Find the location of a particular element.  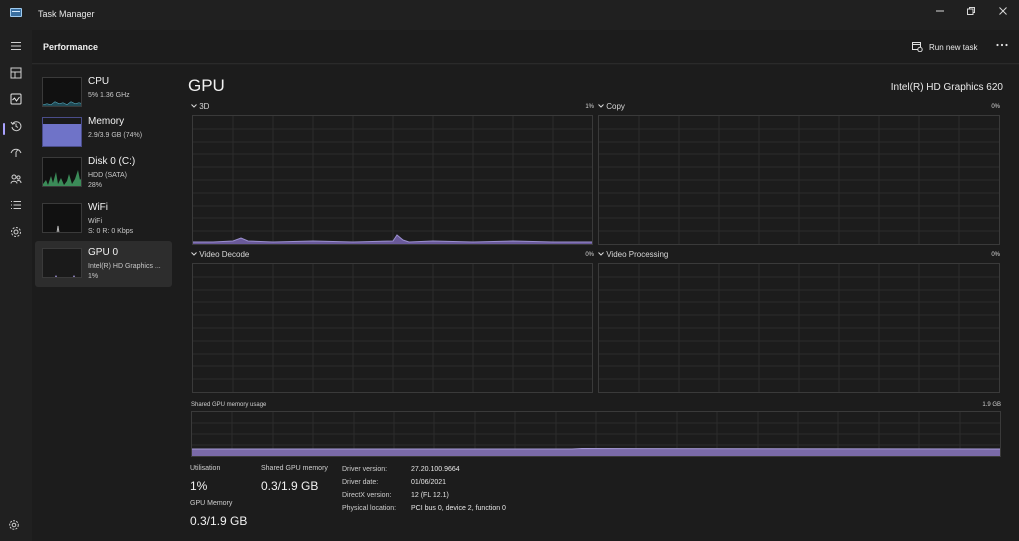

app-history-icon is located at coordinates (16, 126).